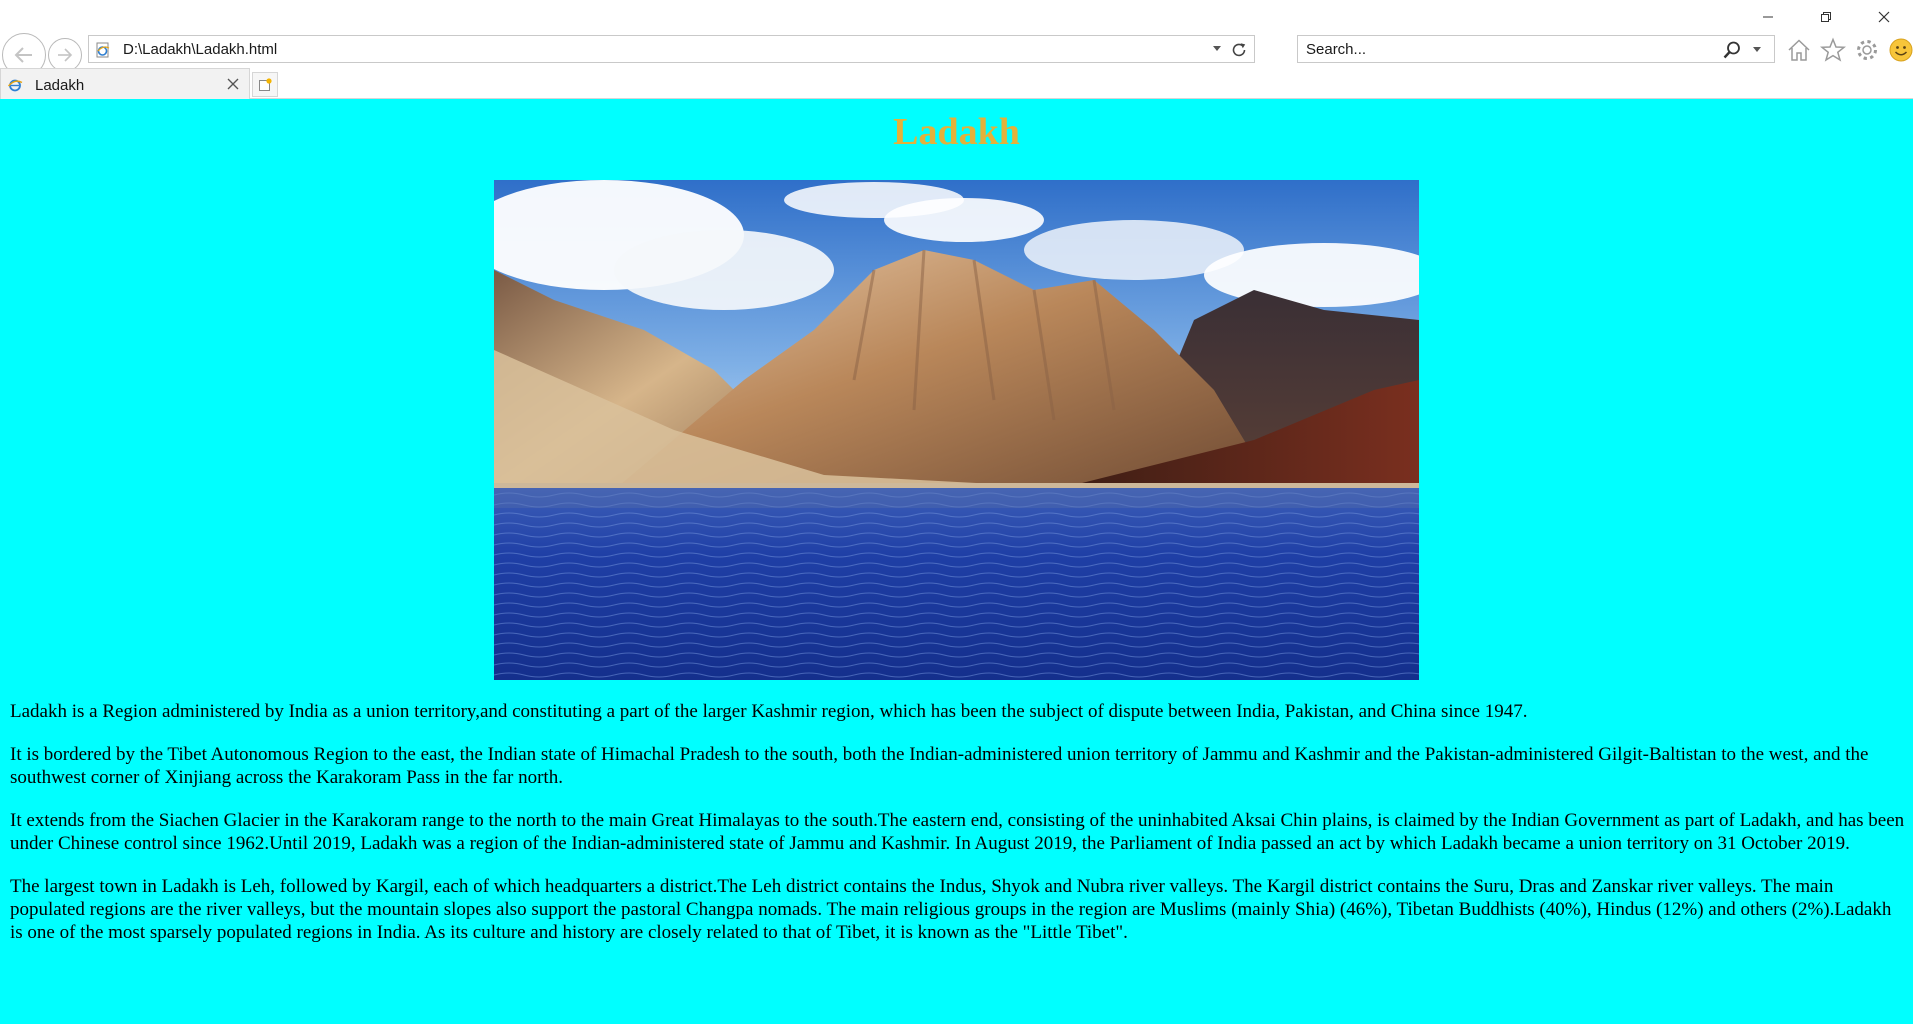  I want to click on minimize-button, so click(1768, 17).